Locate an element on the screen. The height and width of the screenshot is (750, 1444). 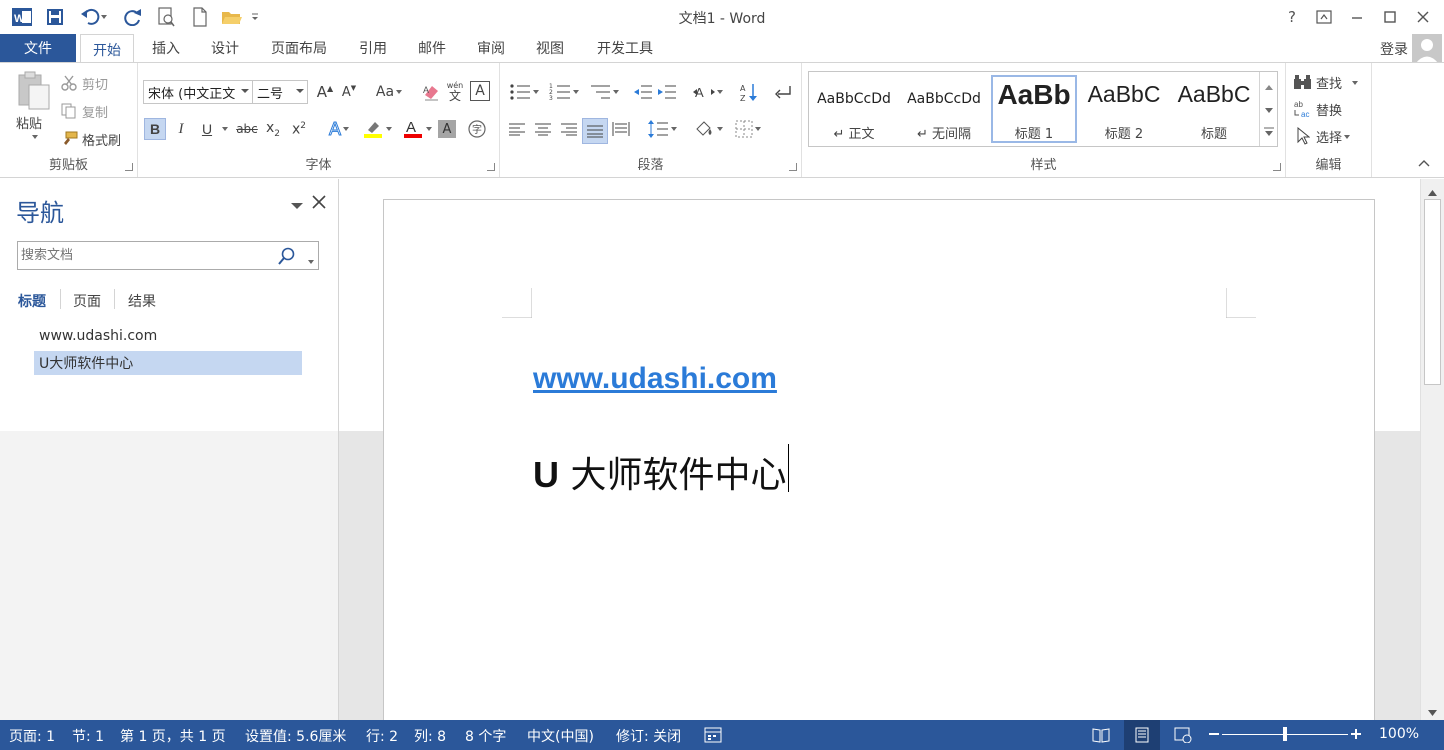
font-size-combo: 二号 is located at coordinates (280, 92).